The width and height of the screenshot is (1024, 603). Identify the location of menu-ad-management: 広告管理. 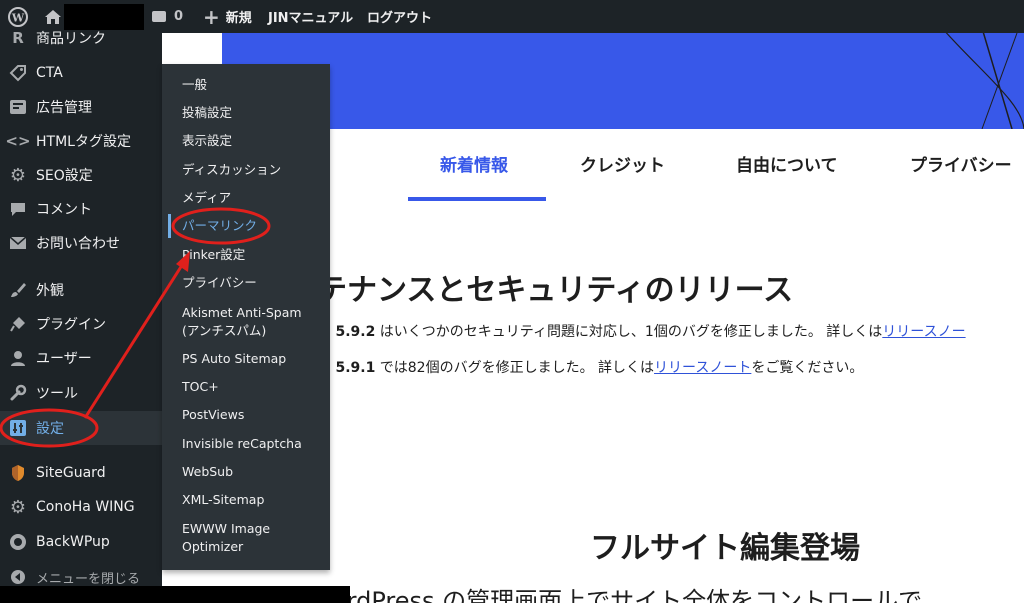
(81, 107).